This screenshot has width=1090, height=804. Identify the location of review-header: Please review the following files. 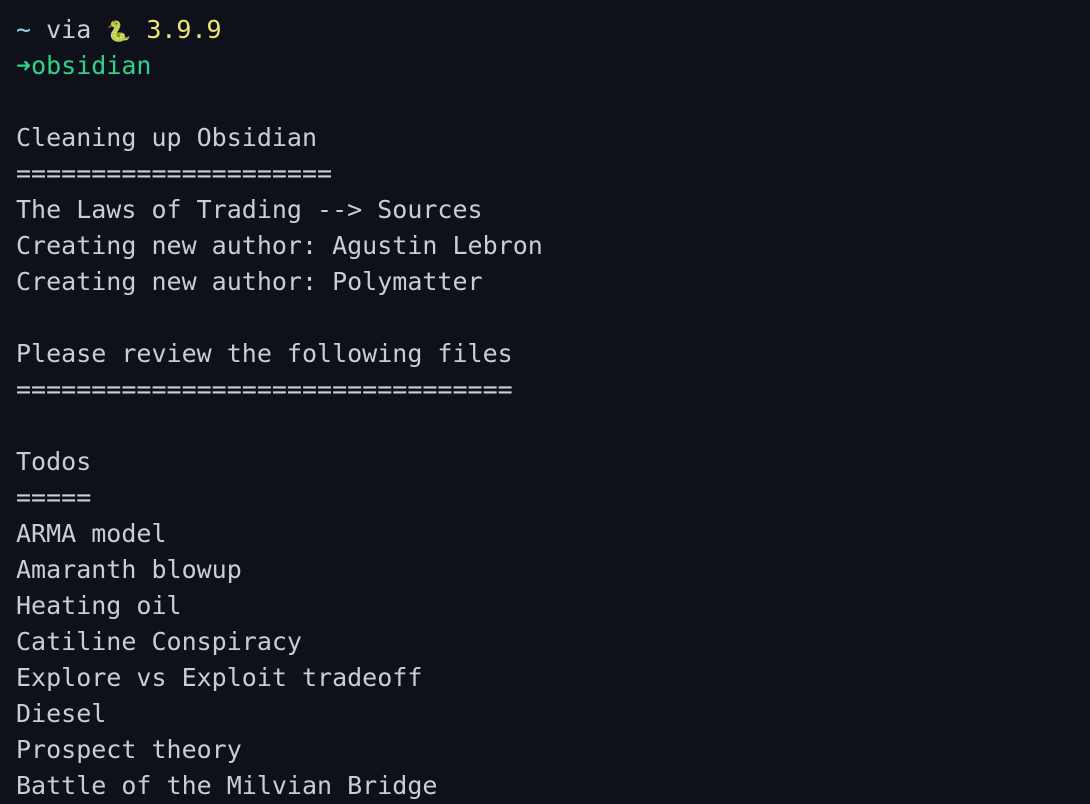
(264, 353).